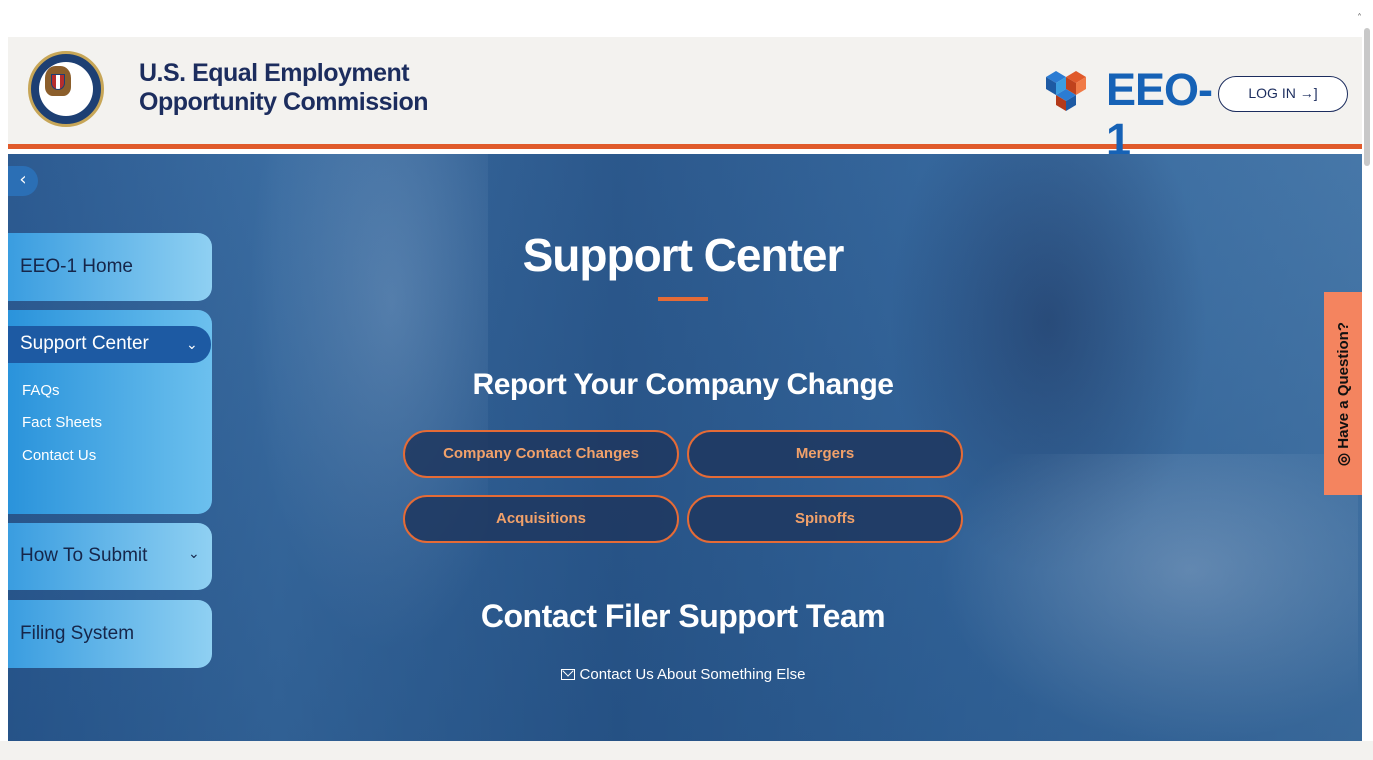 Image resolution: width=1373 pixels, height=760 pixels. I want to click on sidebar-subitem-faqs: FAQs, so click(41, 390).